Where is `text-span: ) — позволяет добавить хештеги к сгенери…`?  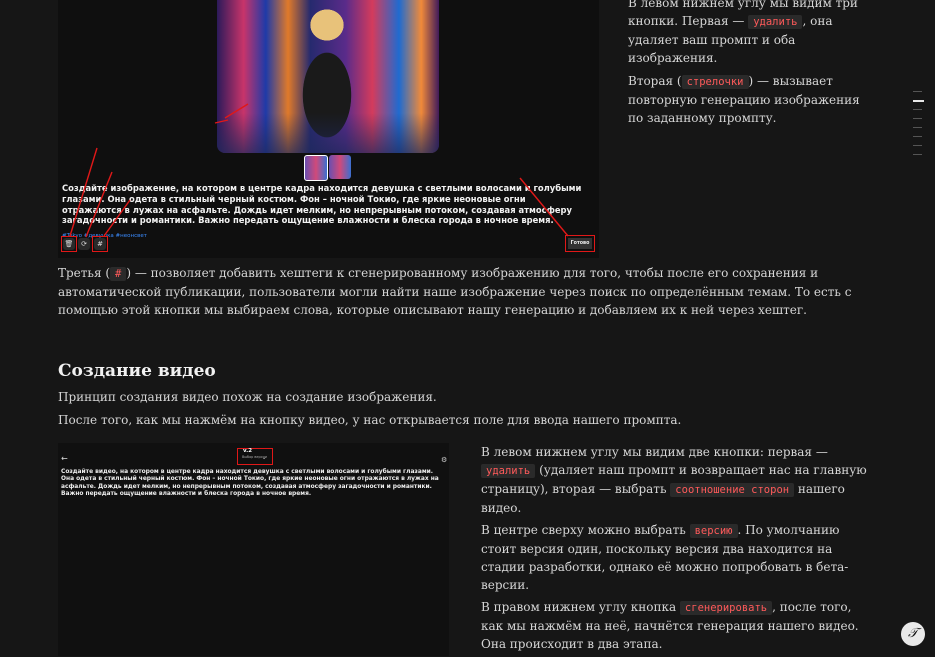 text-span: ) — позволяет добавить хештеги к сгенери… is located at coordinates (455, 291).